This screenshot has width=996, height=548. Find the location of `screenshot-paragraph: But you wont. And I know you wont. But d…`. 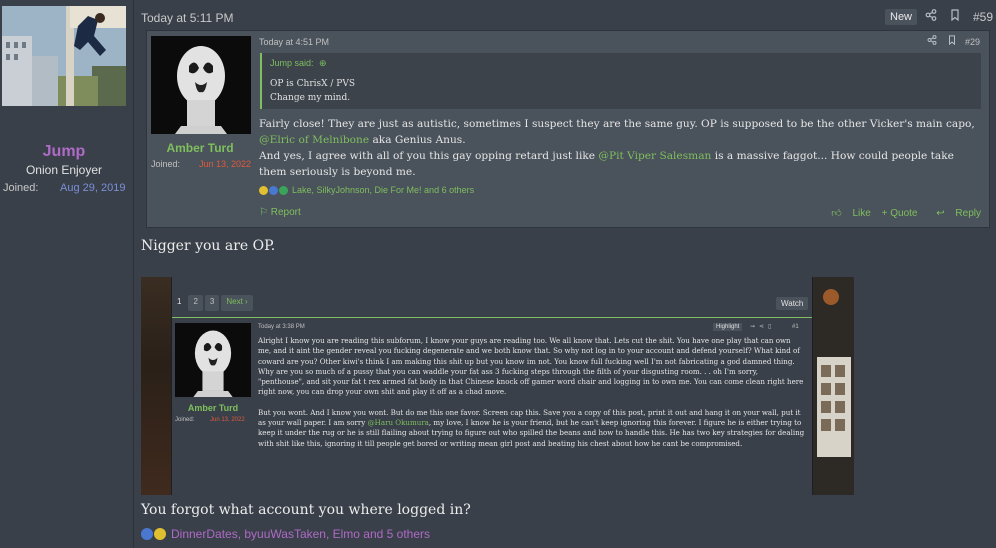

screenshot-paragraph: But you wont. And I know you wont. But d… is located at coordinates (532, 428).